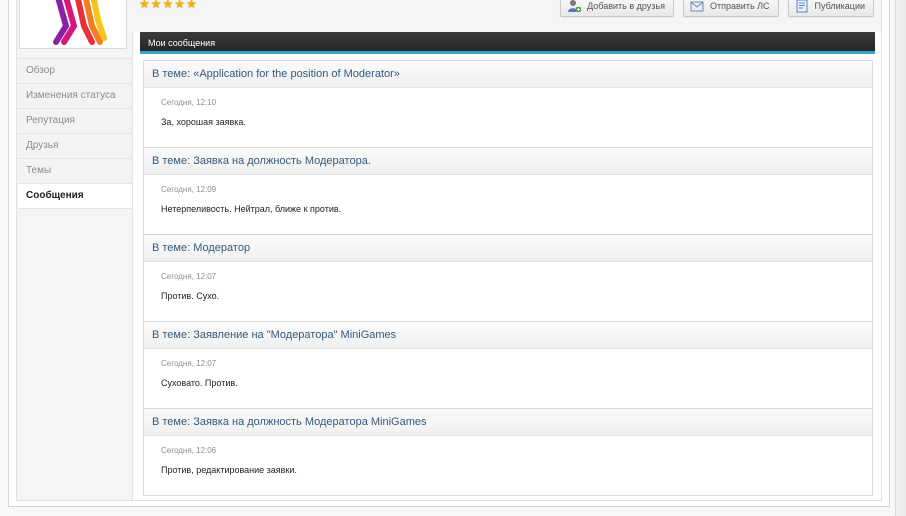 The height and width of the screenshot is (516, 906). I want to click on avatar, so click(73, 24).